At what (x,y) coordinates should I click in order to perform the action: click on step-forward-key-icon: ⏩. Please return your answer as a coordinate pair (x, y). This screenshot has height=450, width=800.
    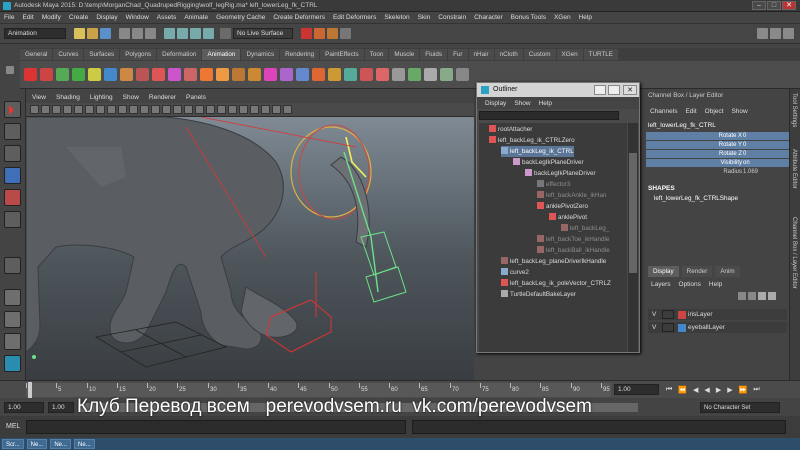
    Looking at the image, I should click on (743, 390).